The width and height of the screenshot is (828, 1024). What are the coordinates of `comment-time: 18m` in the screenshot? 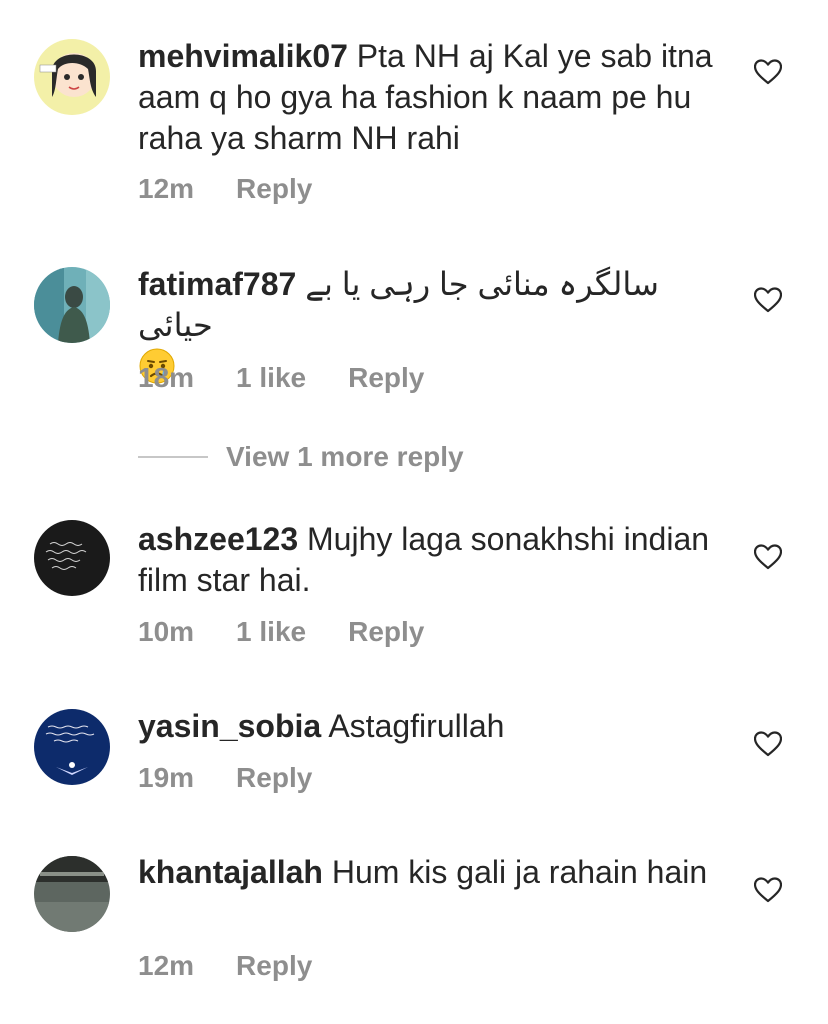 It's located at (166, 377).